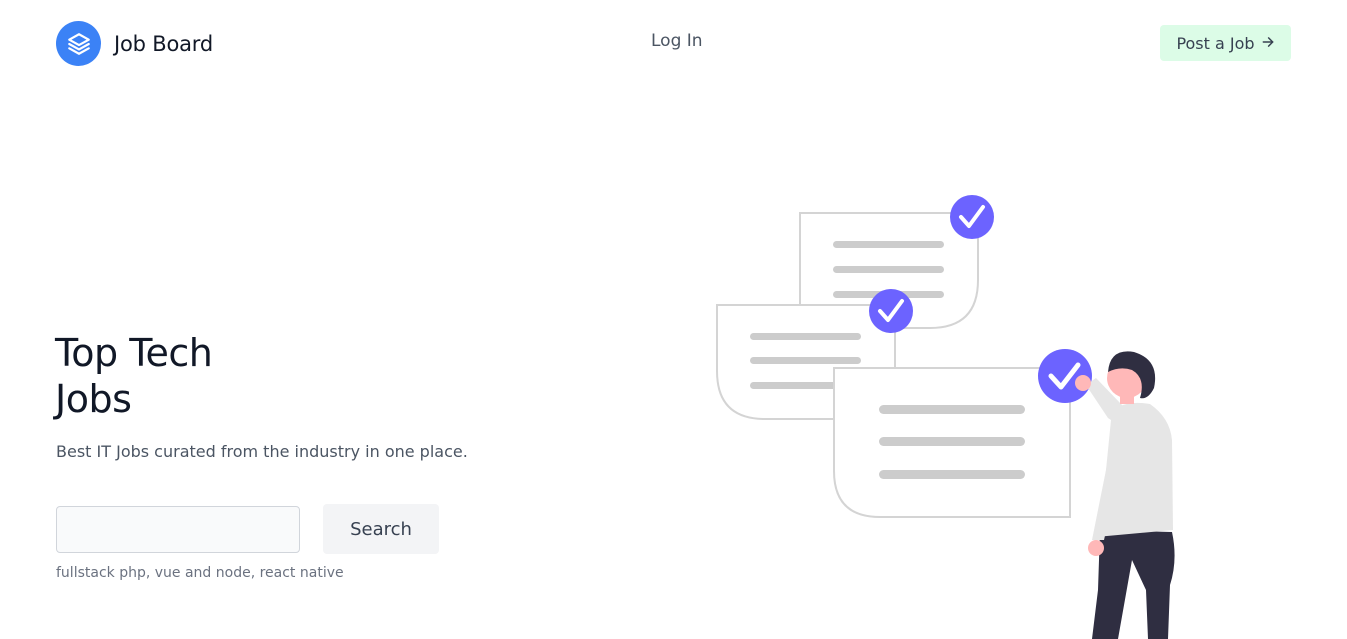  Describe the element at coordinates (205, 376) in the screenshot. I see `hero-title: Top Tech Jobs` at that location.